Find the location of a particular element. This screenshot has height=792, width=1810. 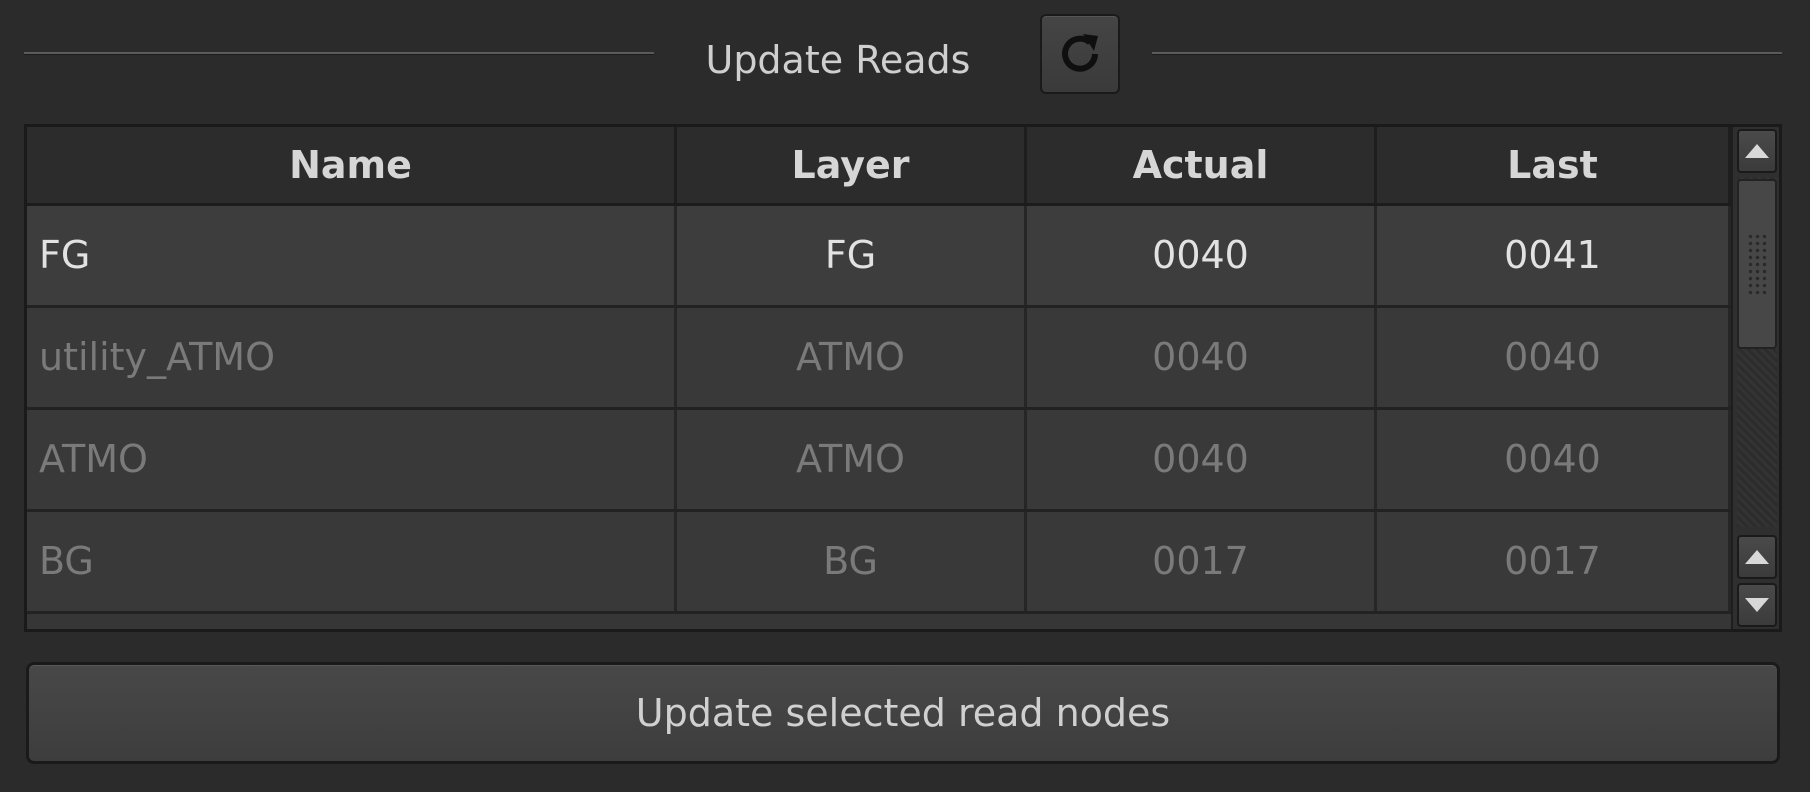

cell-name: utility_ATMO is located at coordinates (352, 357).